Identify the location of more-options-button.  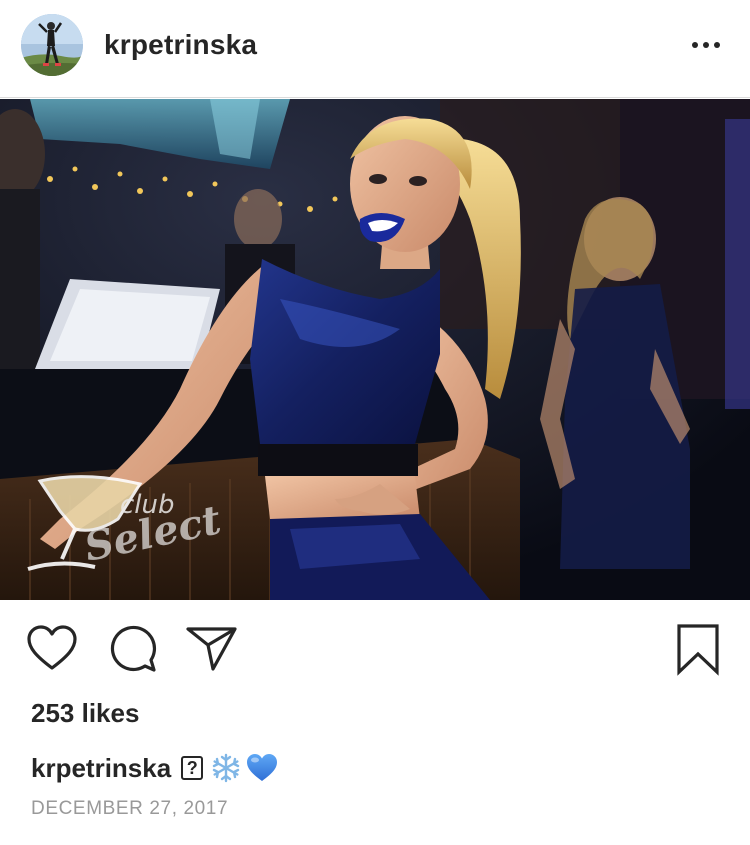
(706, 45).